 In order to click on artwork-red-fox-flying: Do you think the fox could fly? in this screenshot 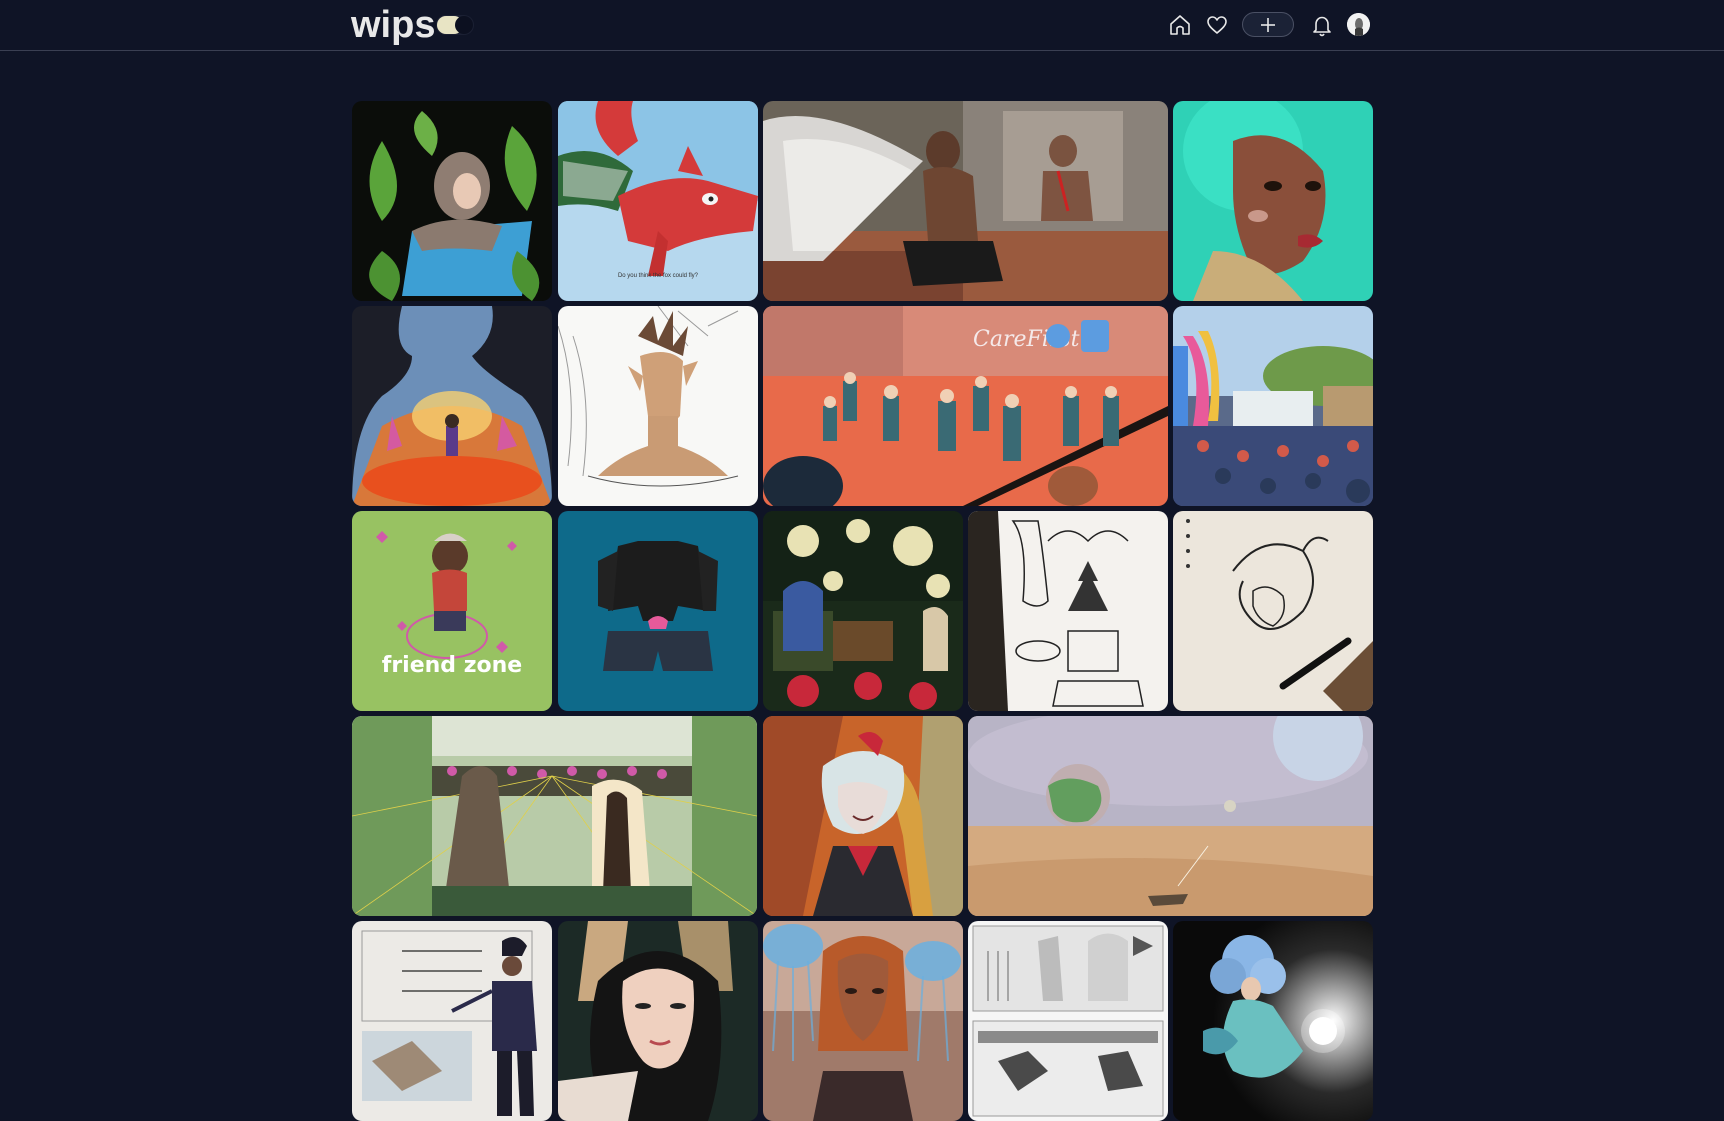, I will do `click(658, 201)`.